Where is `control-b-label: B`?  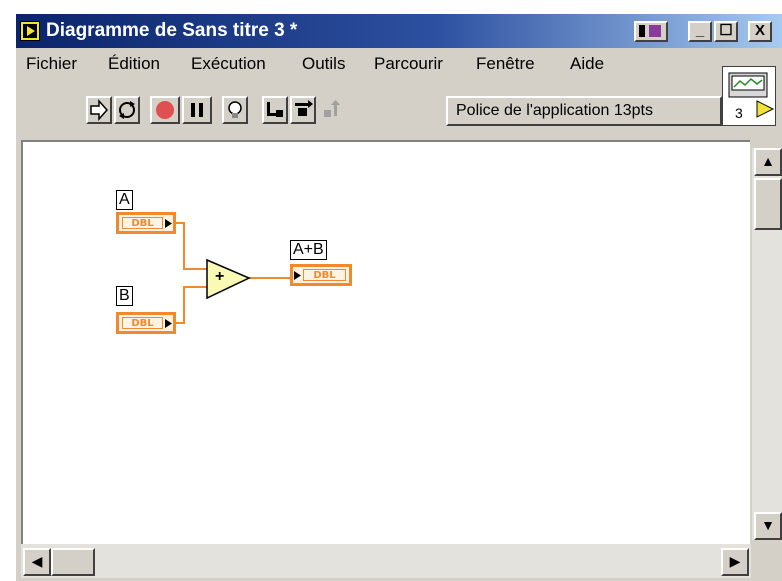
control-b-label: B is located at coordinates (124, 296).